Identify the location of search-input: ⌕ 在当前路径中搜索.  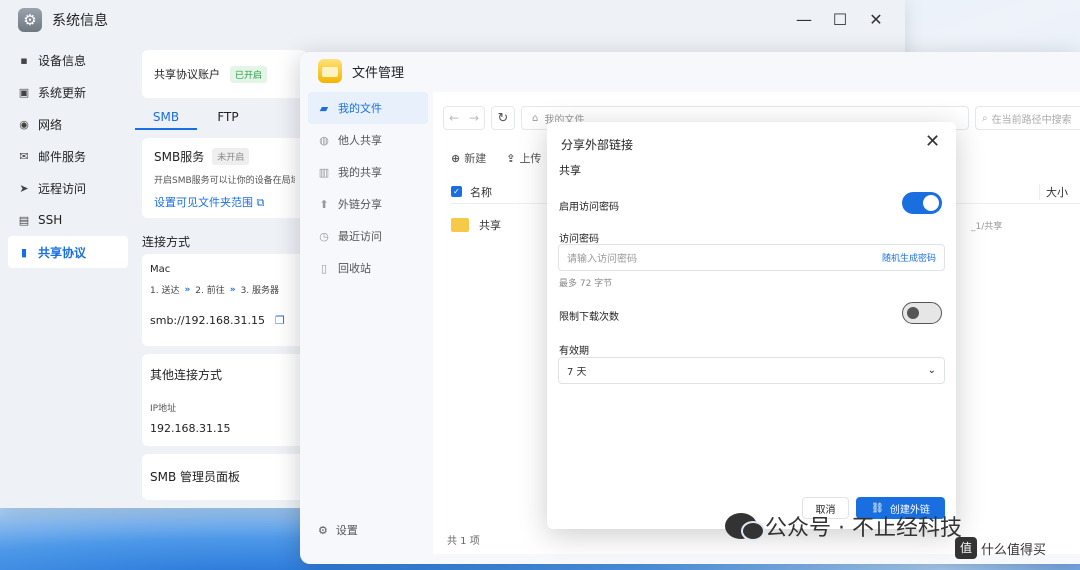
(1027, 118).